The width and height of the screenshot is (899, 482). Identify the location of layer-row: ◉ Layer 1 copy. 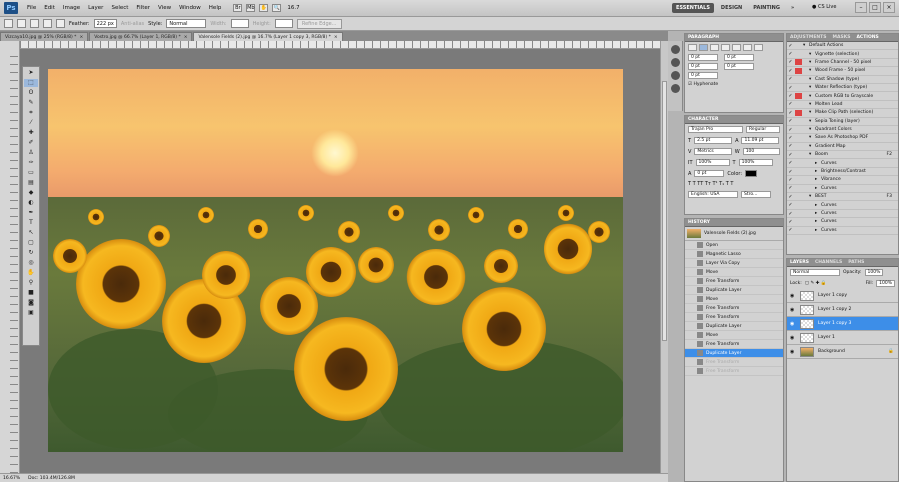
(842, 296).